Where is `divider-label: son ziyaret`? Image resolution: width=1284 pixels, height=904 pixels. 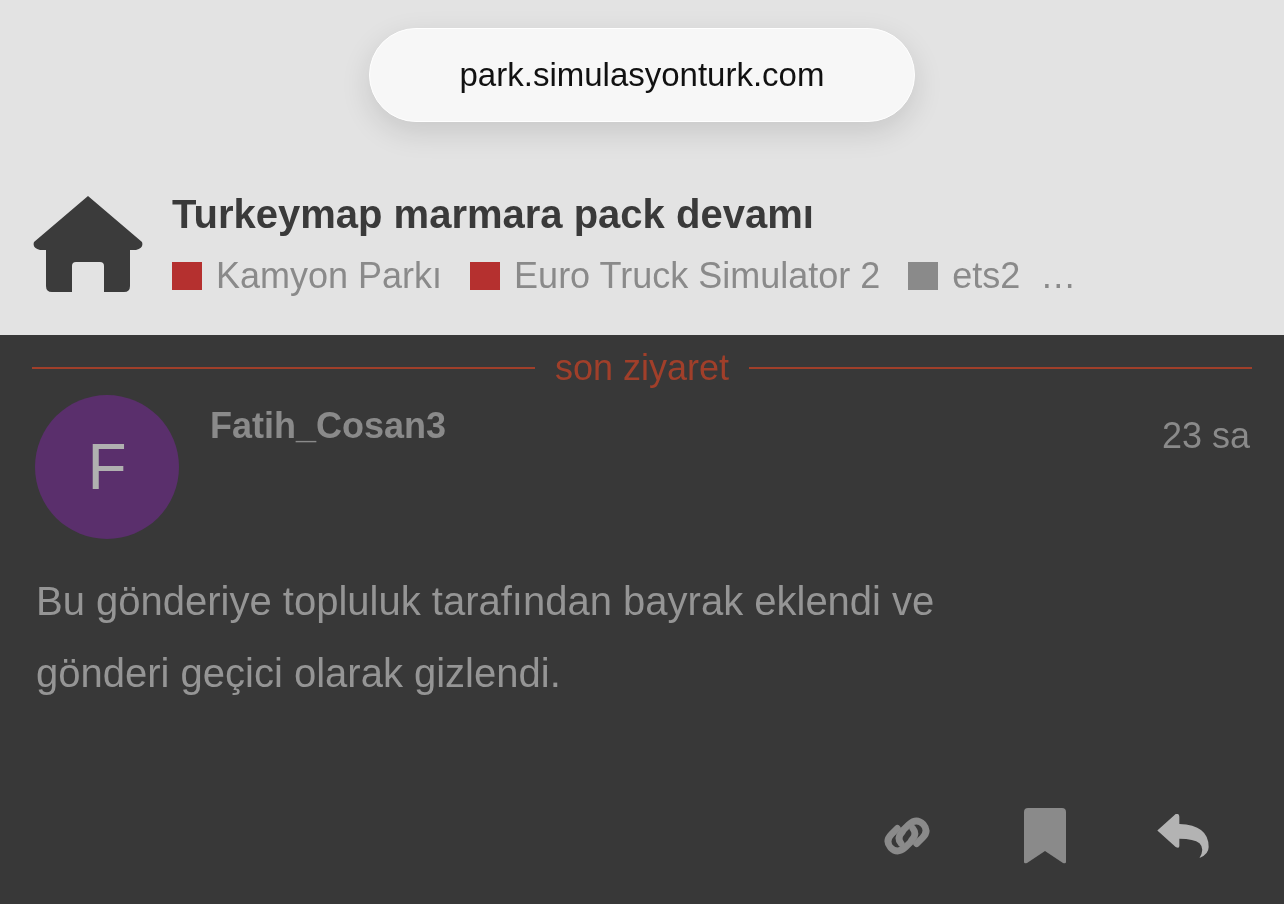
divider-label: son ziyaret is located at coordinates (642, 368).